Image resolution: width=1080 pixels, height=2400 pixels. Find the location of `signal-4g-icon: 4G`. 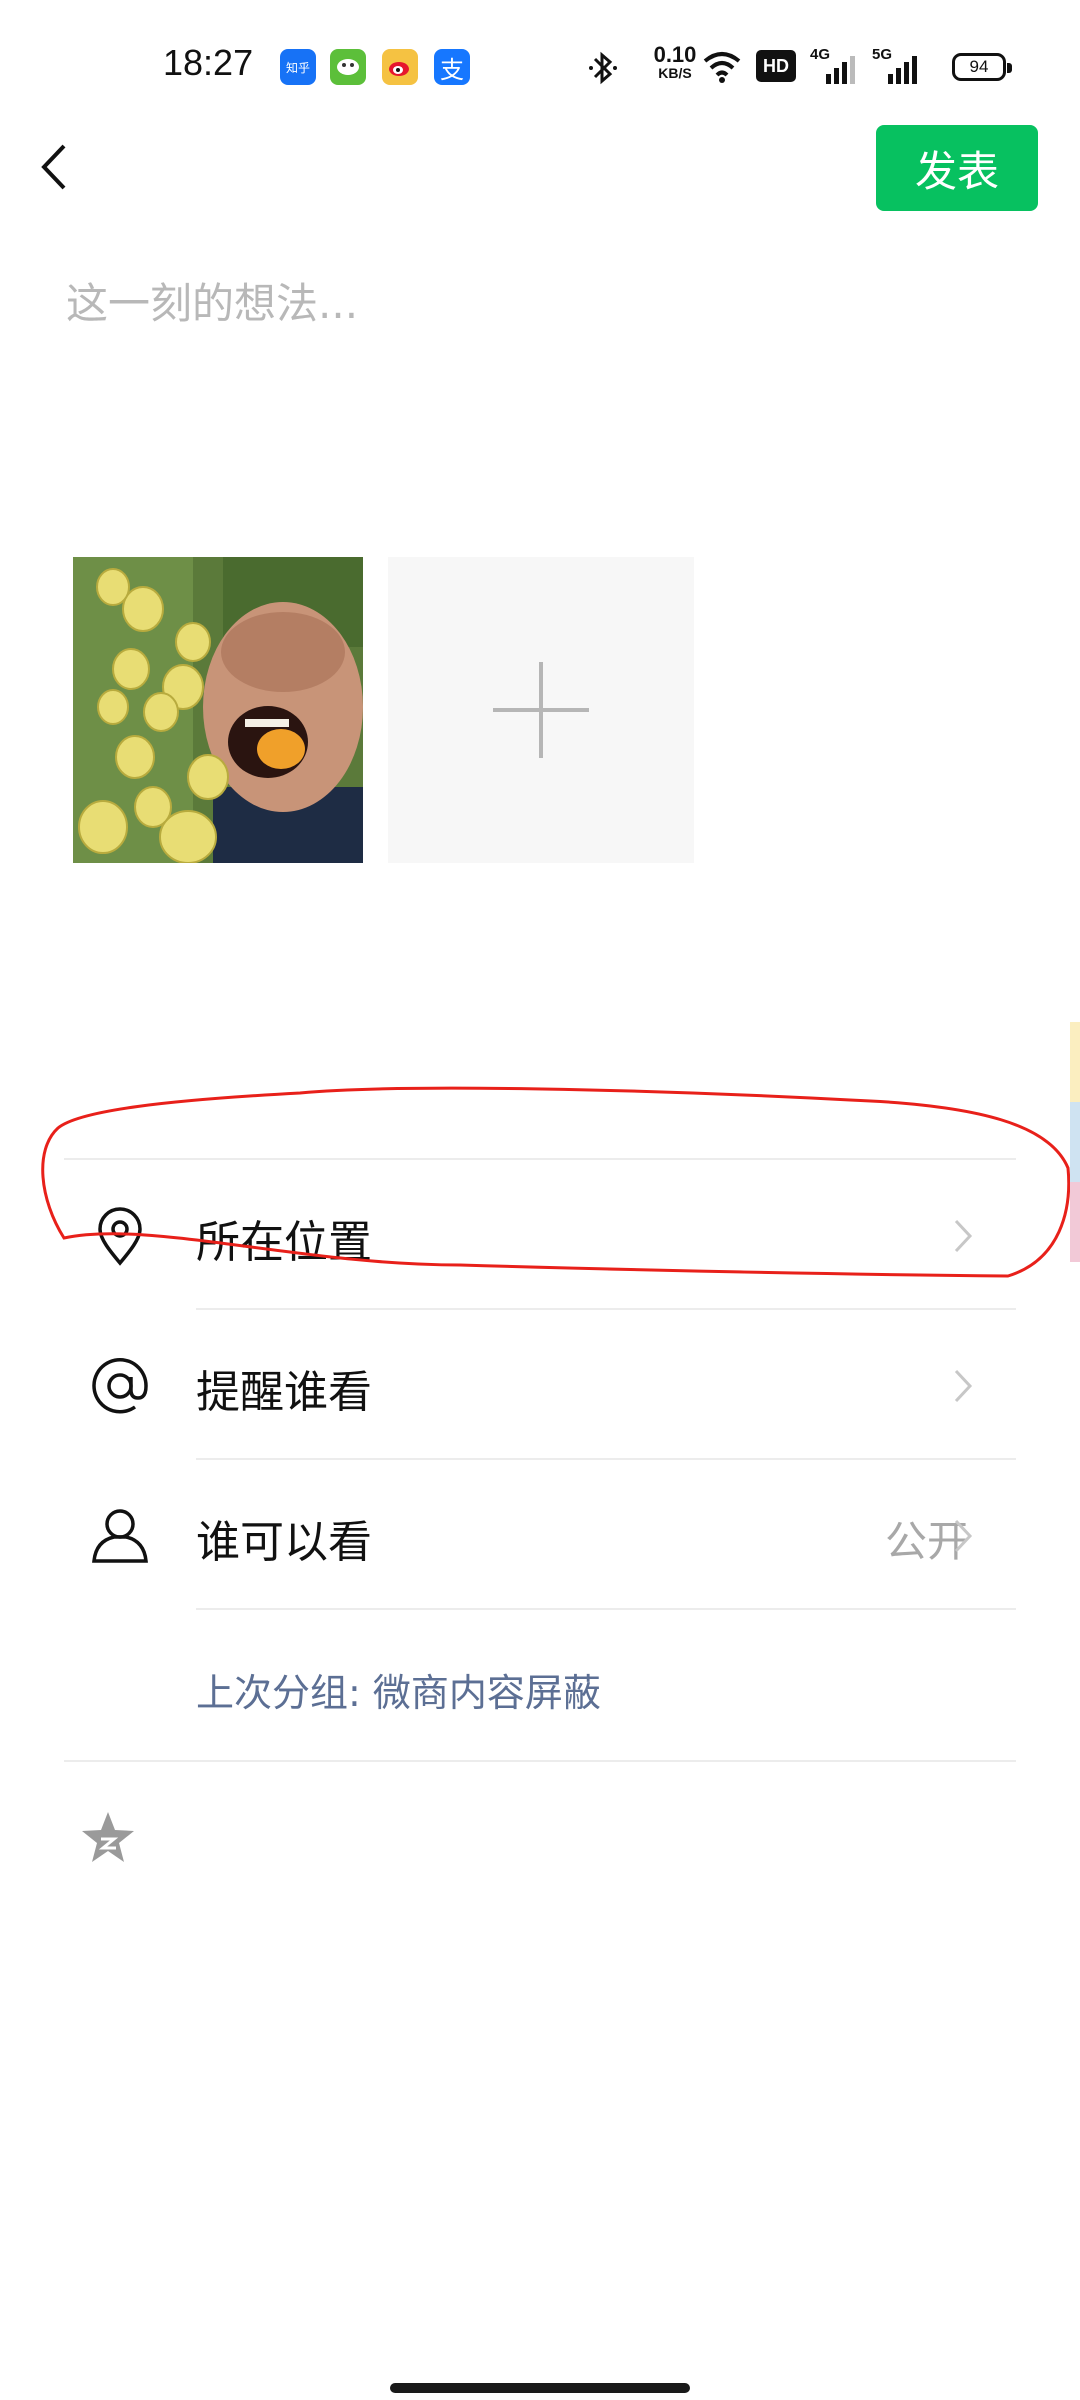

signal-4g-icon: 4G is located at coordinates (834, 66).